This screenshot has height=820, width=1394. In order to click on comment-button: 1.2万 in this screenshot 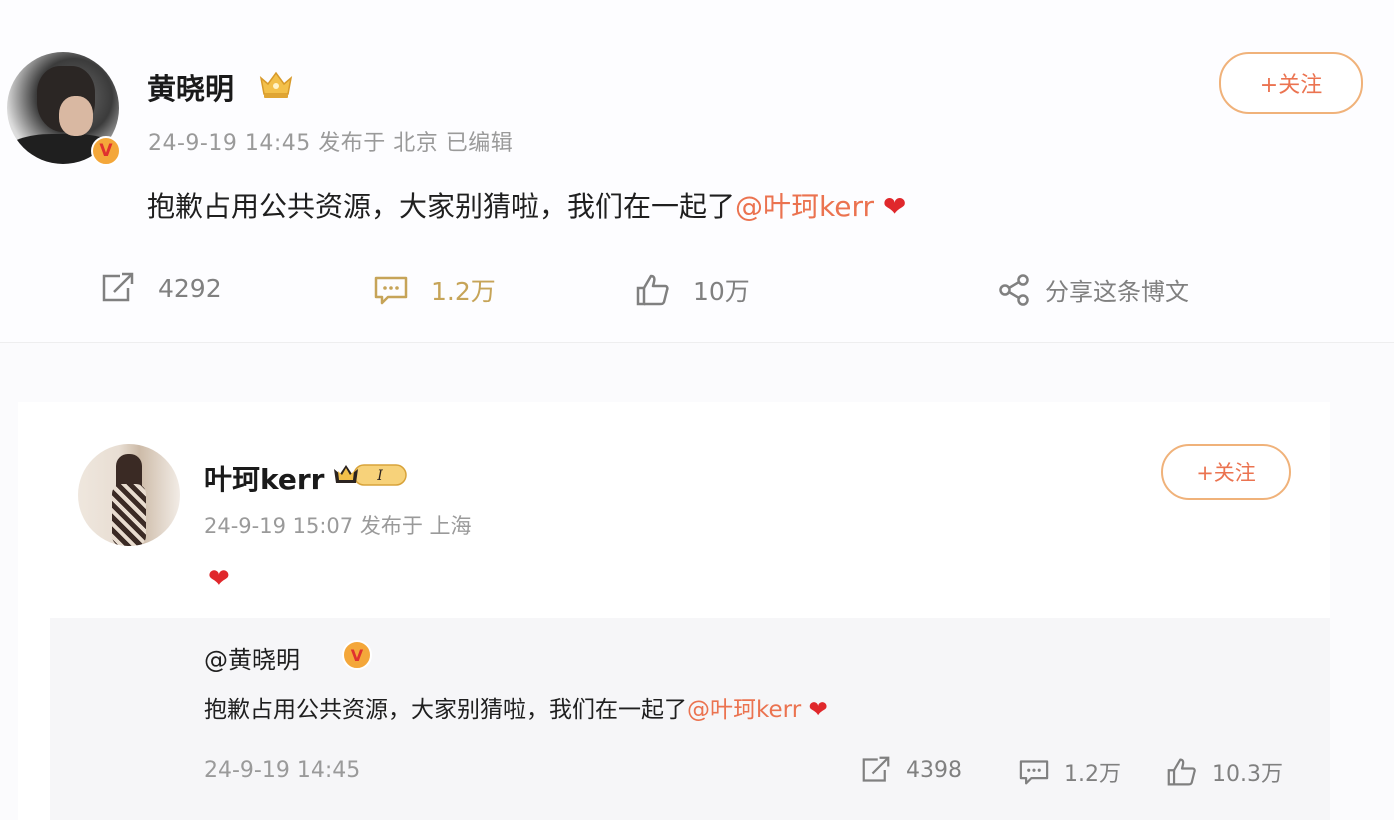, I will do `click(434, 290)`.